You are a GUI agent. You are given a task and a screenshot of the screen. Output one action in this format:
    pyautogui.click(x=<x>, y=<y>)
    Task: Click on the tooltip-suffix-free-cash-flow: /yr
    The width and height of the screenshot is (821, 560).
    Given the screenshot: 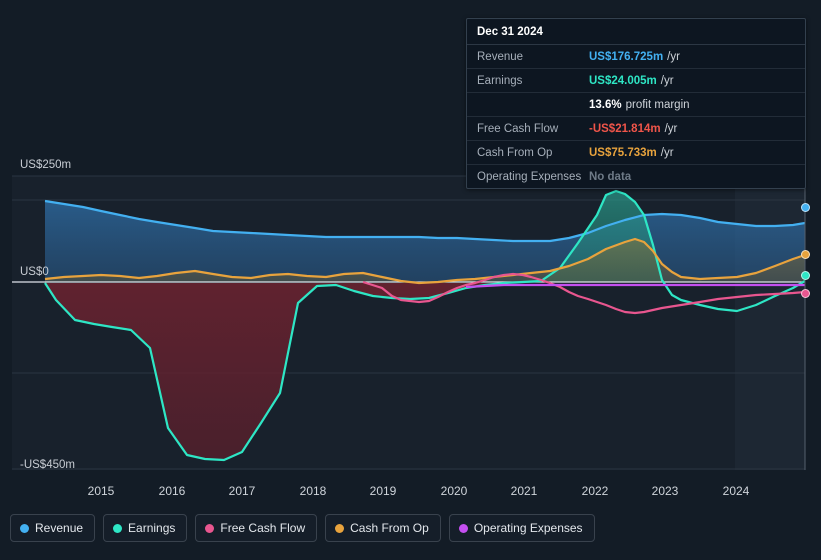 What is the action you would take?
    pyautogui.click(x=671, y=128)
    